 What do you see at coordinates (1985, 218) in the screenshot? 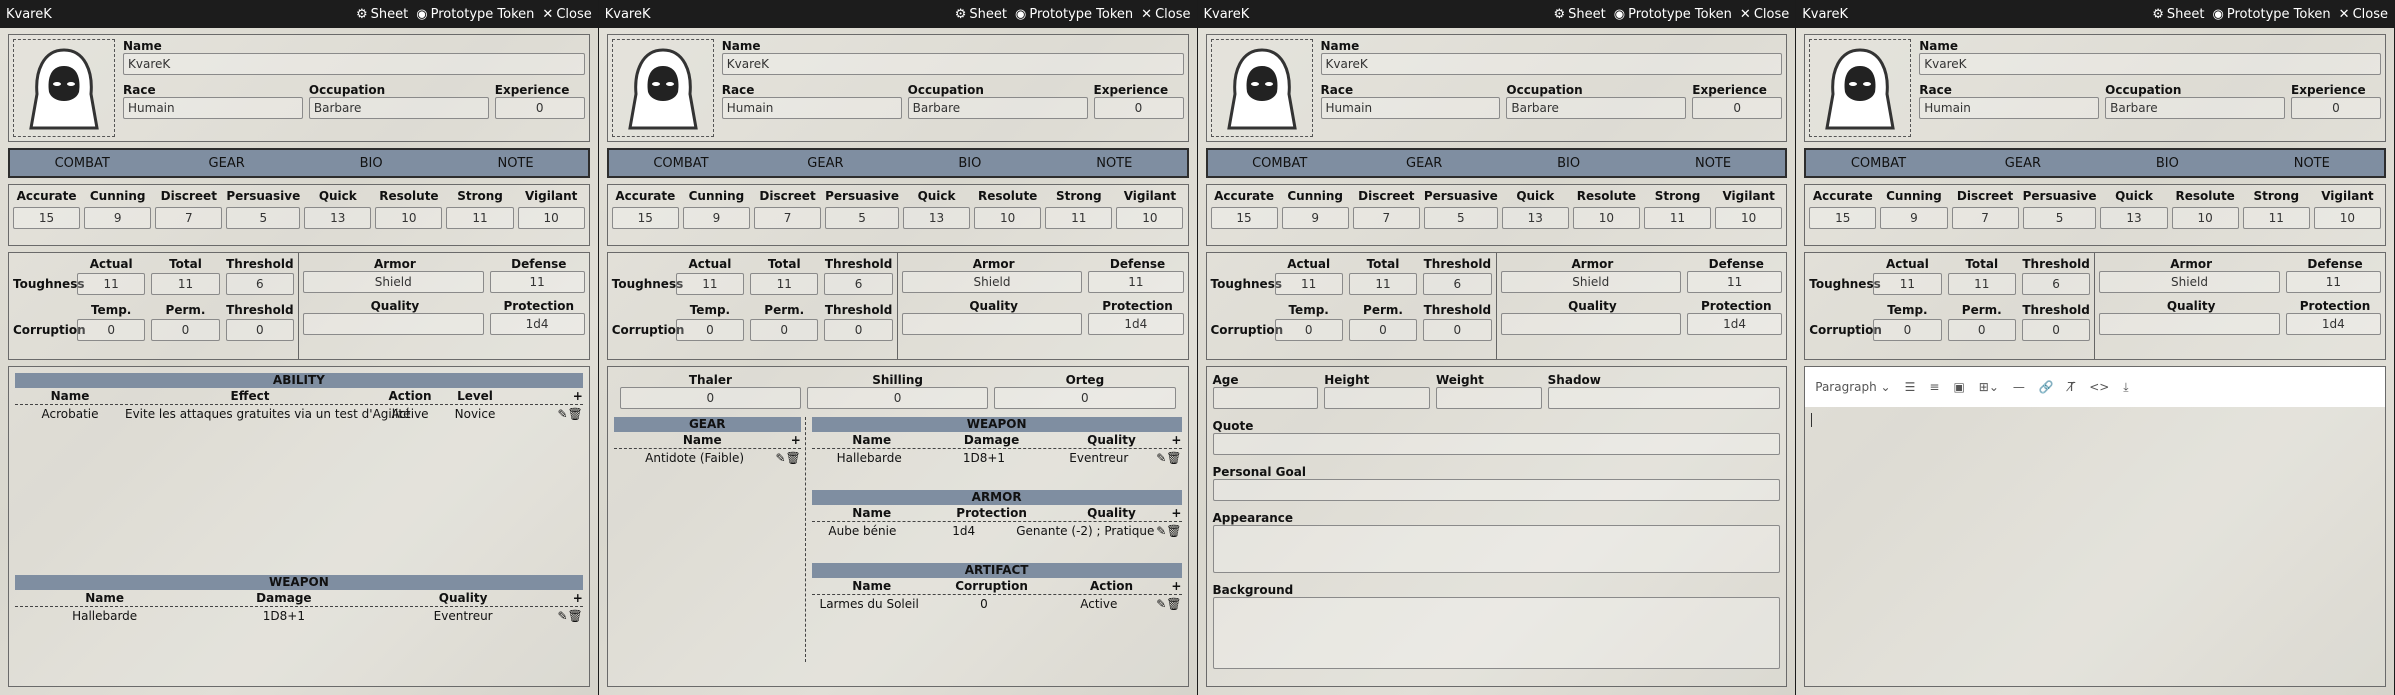
I see `attr-input: 7` at bounding box center [1985, 218].